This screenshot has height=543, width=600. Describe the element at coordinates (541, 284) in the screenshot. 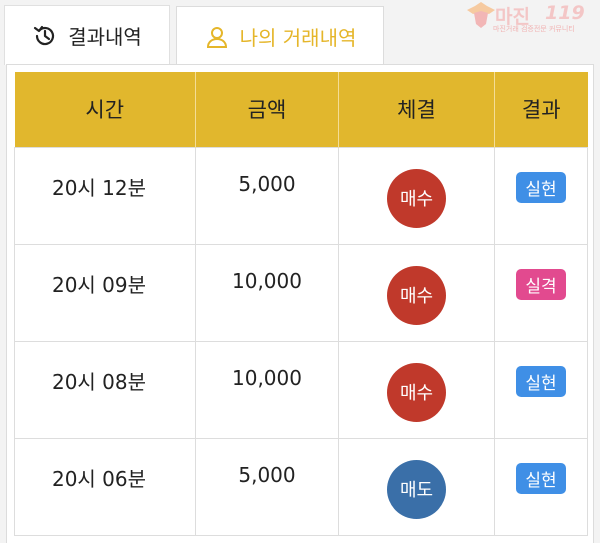

I see `result-badge: 실격` at that location.